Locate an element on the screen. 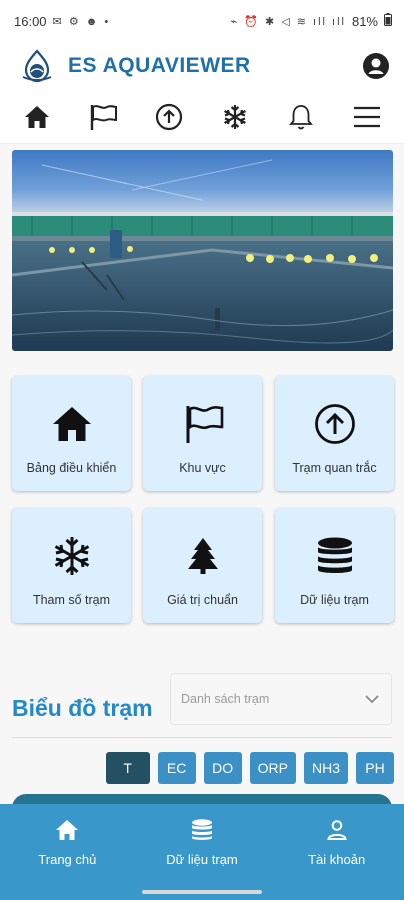  tile-monitoring-station: Trạm quan trắc is located at coordinates (334, 433).